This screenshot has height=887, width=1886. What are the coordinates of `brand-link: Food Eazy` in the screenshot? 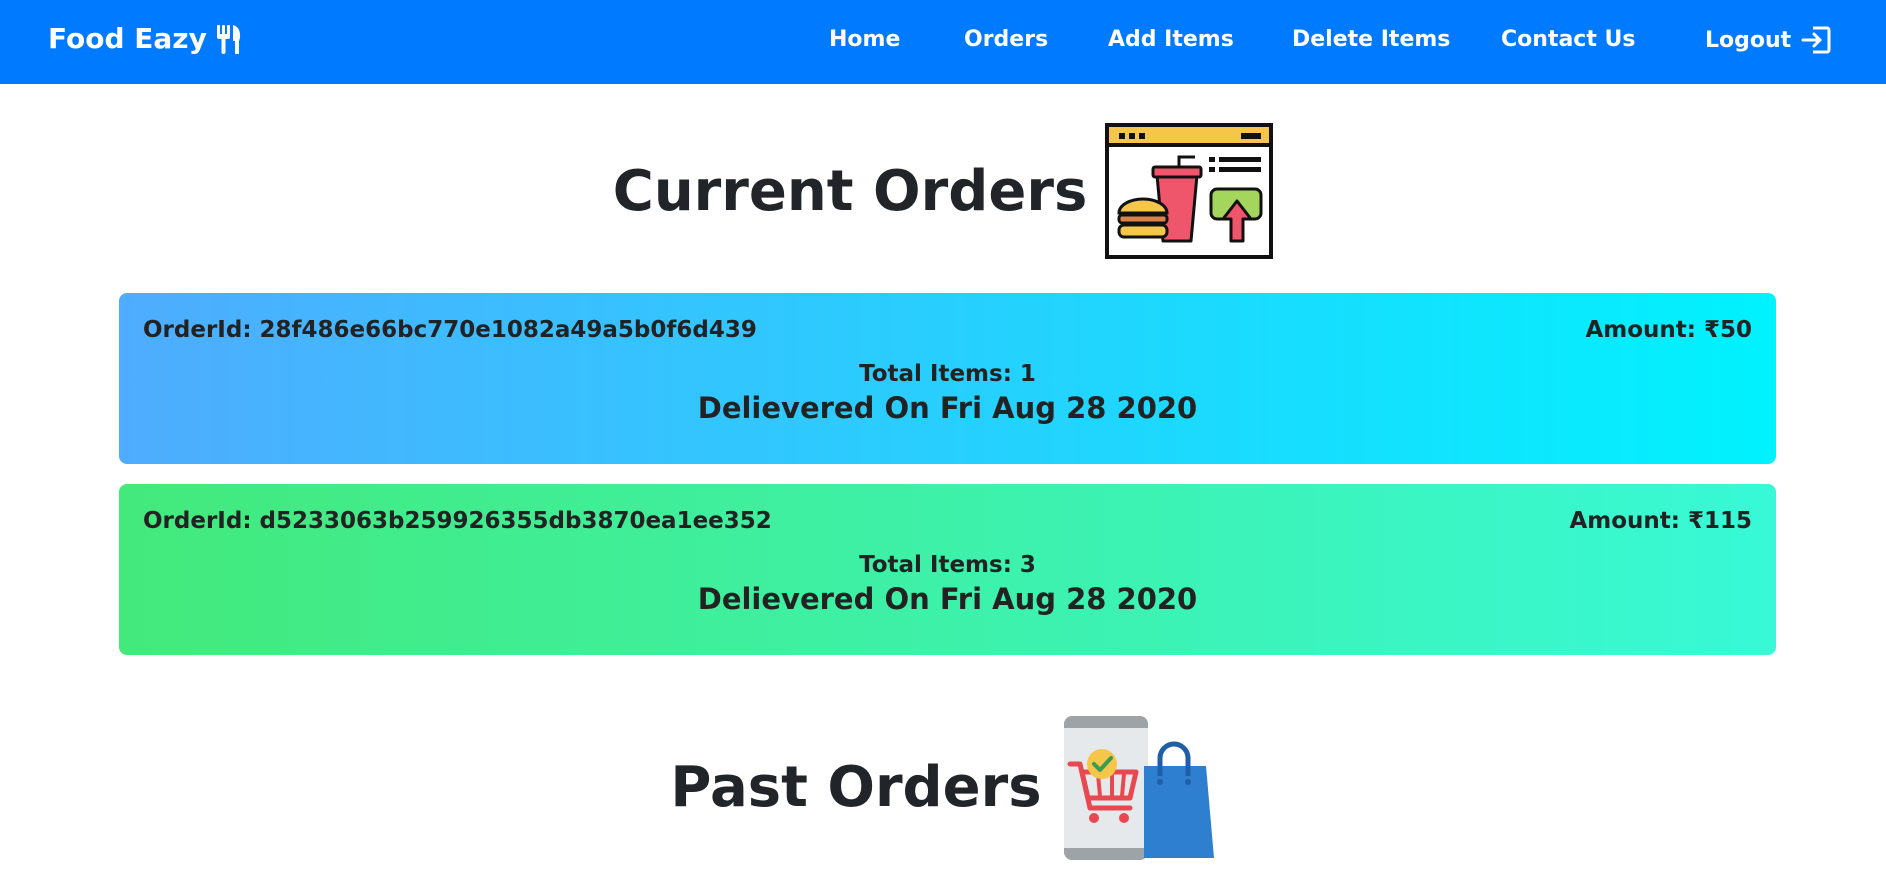 It's located at (145, 38).